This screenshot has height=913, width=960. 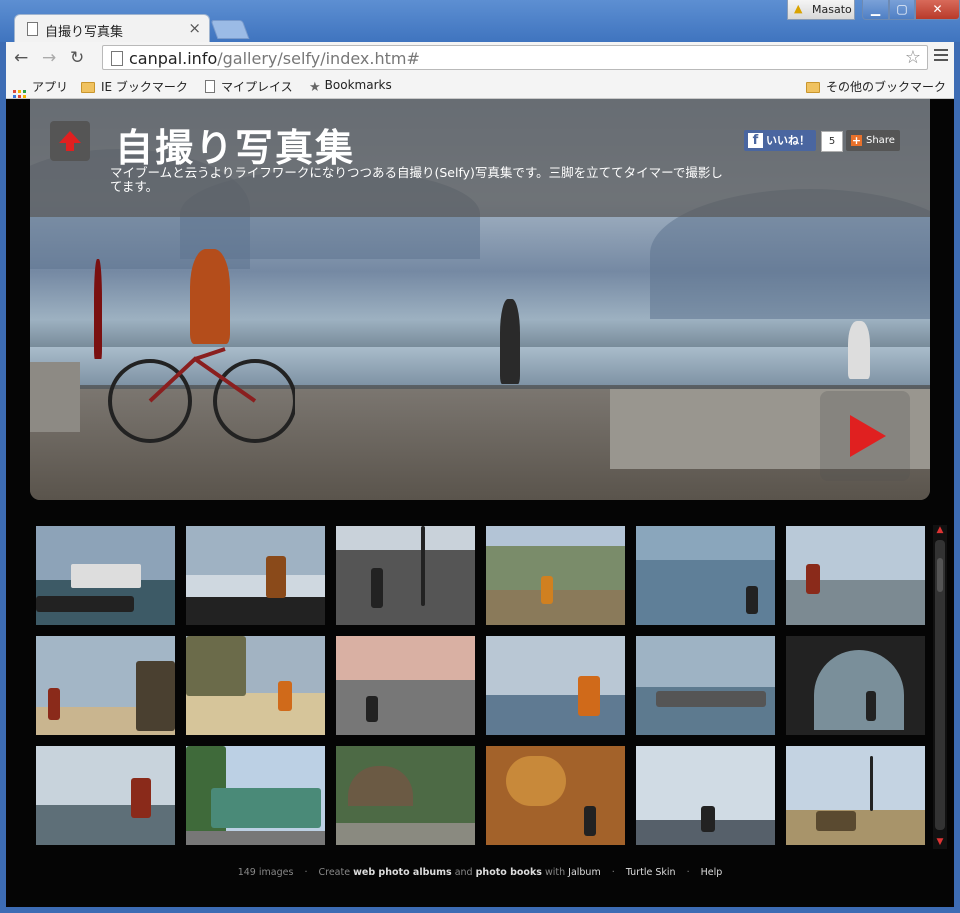 What do you see at coordinates (873, 140) in the screenshot?
I see `share-button: + Share` at bounding box center [873, 140].